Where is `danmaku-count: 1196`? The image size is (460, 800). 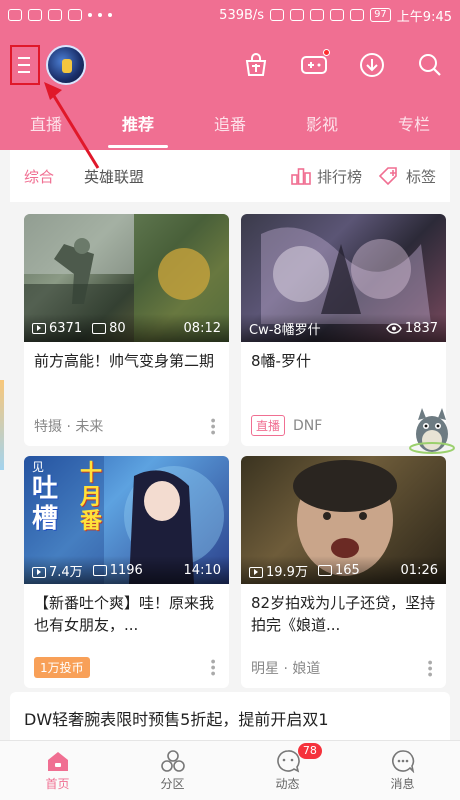 danmaku-count: 1196 is located at coordinates (126, 570).